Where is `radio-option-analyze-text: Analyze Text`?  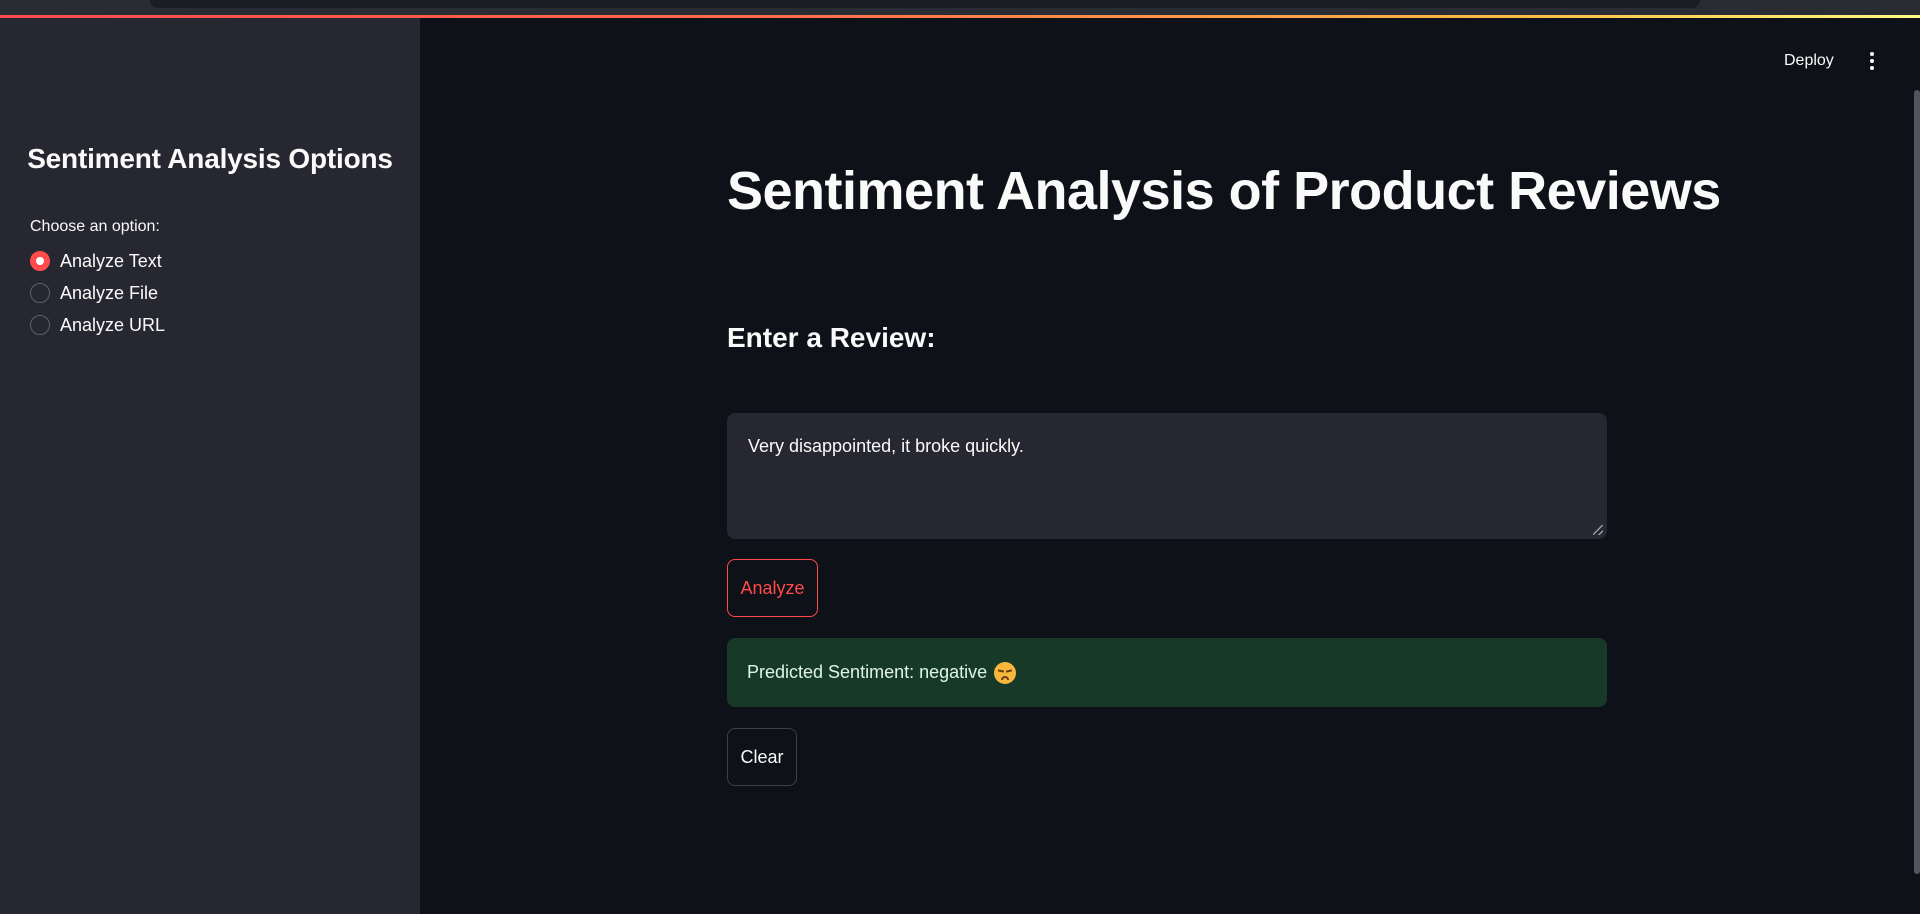 radio-option-analyze-text: Analyze Text is located at coordinates (96, 261).